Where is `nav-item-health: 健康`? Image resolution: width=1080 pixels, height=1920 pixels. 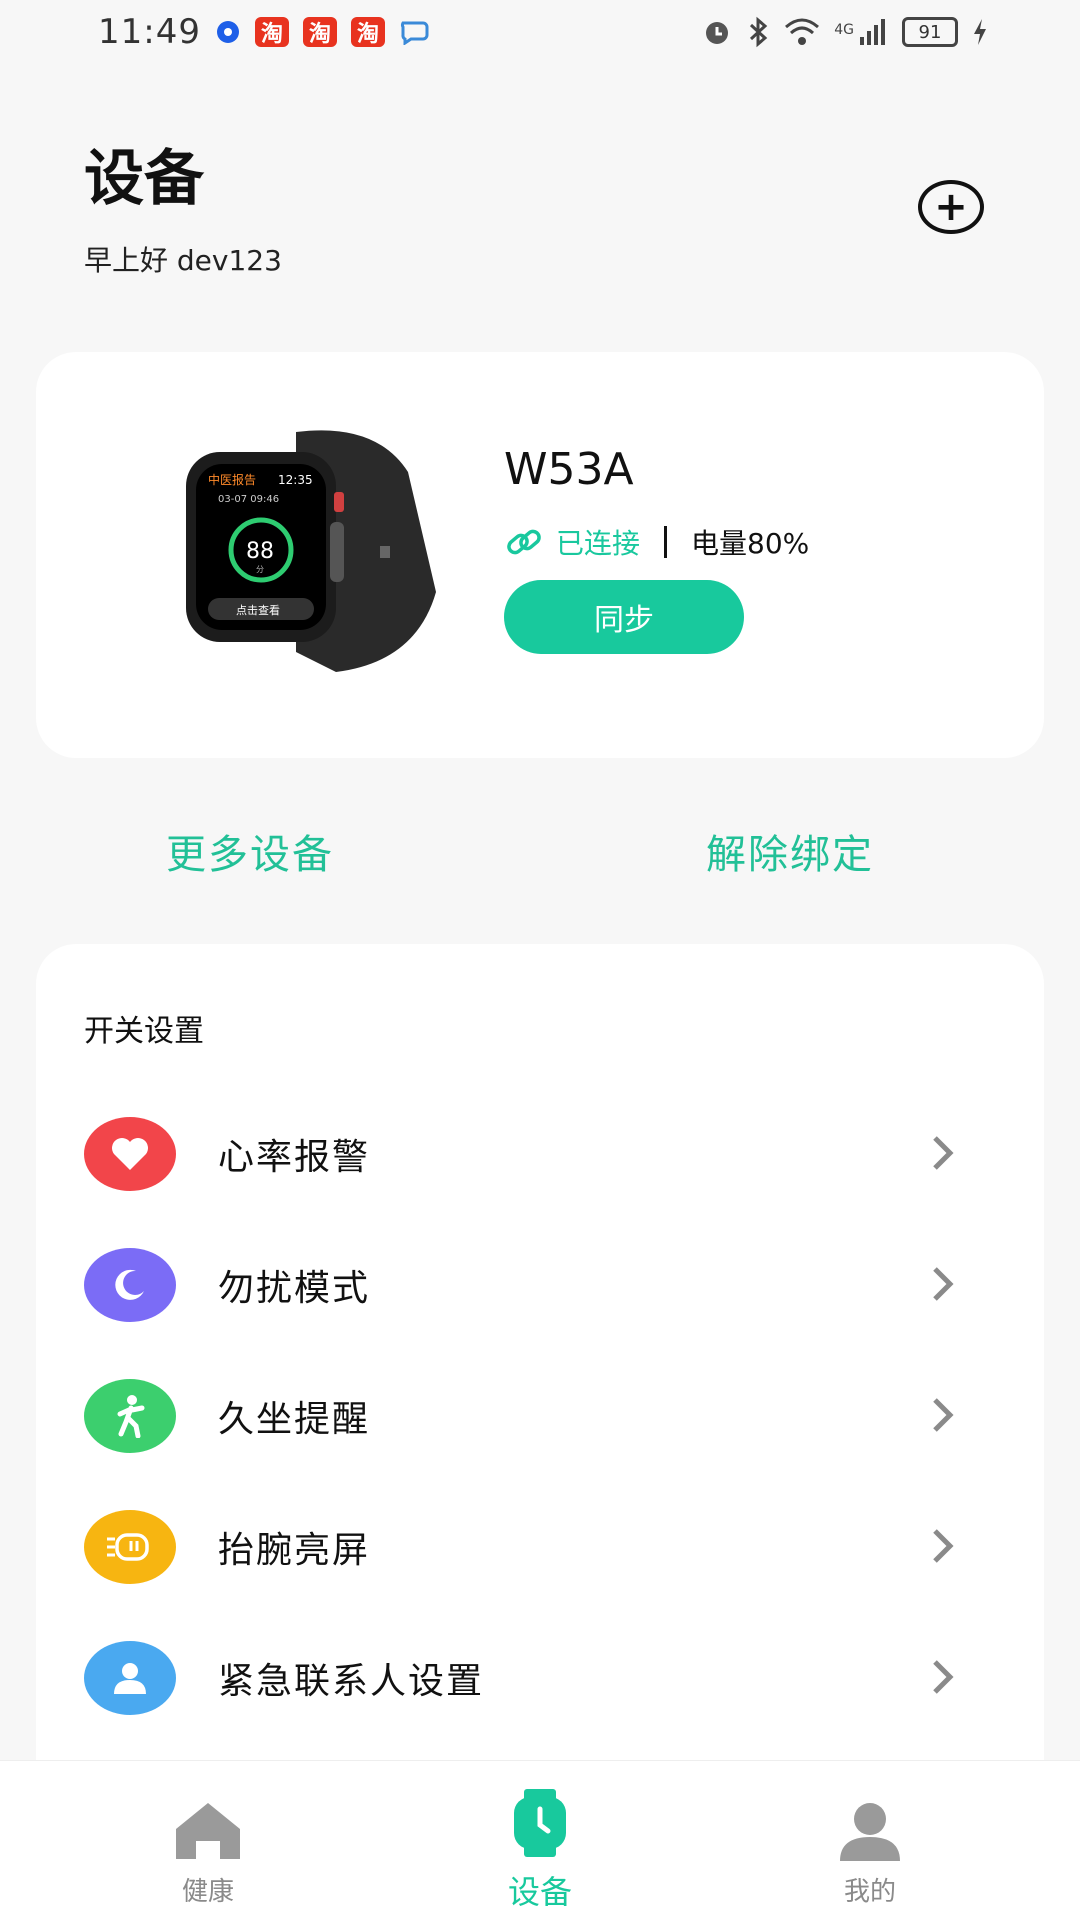 nav-item-health: 健康 is located at coordinates (208, 1840).